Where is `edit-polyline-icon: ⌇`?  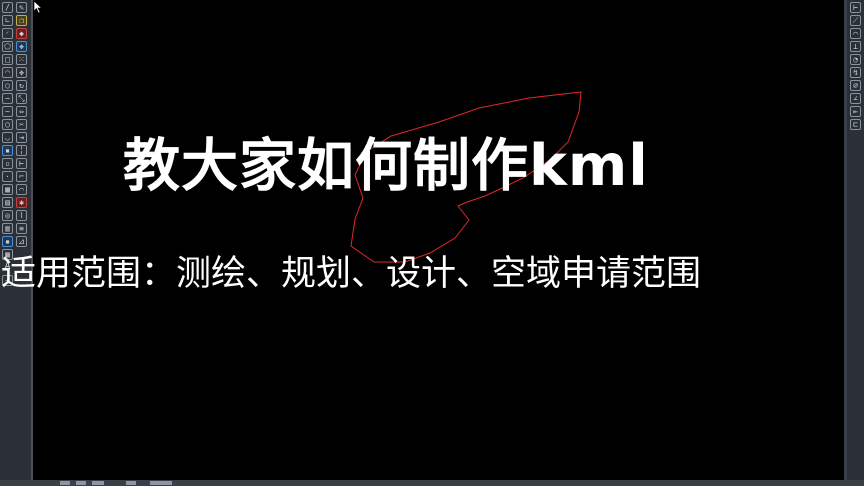 edit-polyline-icon: ⌇ is located at coordinates (21, 215).